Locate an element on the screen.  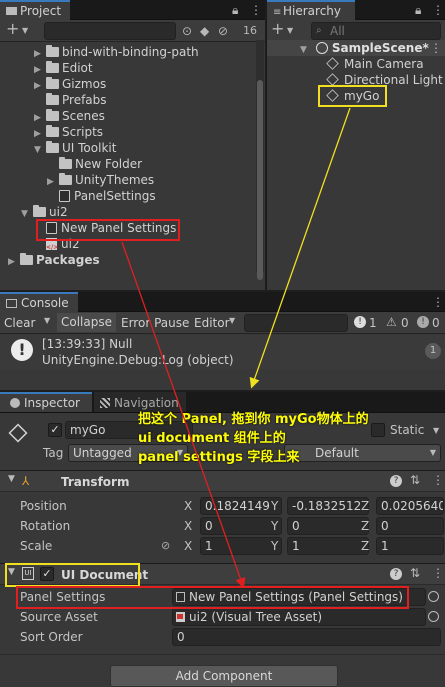
panel-settings-highlight is located at coordinates (212, 597).